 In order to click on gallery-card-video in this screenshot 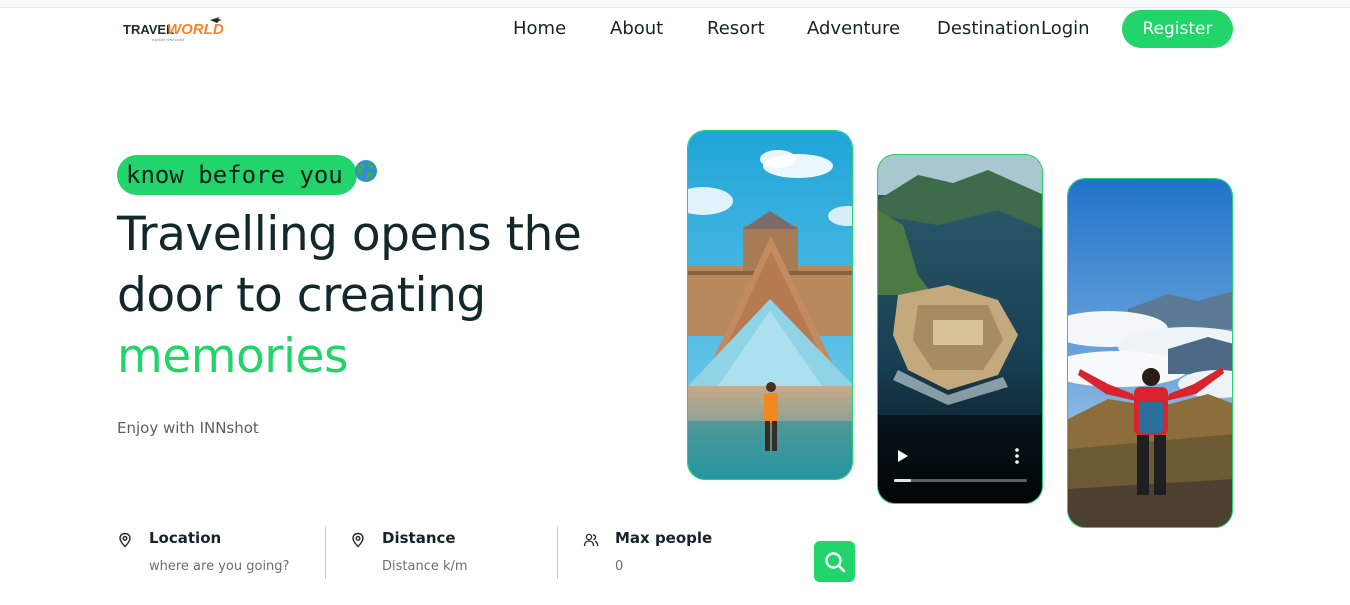, I will do `click(960, 329)`.